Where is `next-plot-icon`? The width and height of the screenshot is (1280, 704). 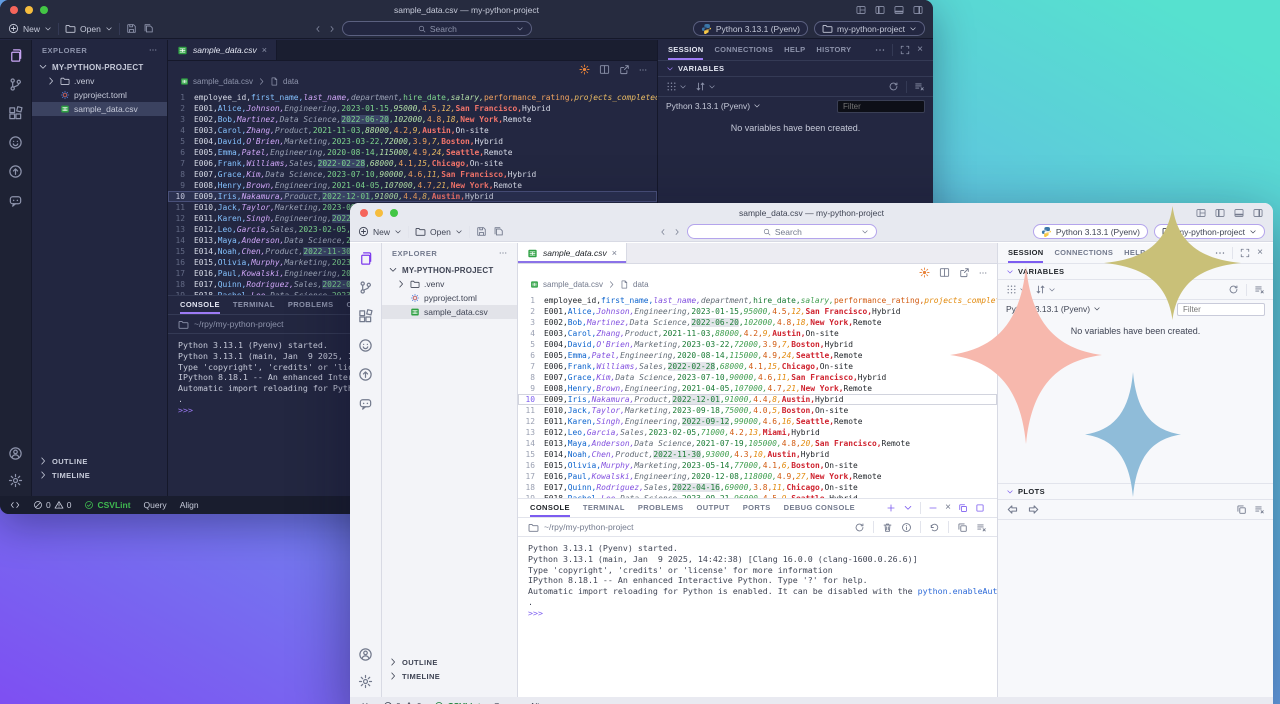 next-plot-icon is located at coordinates (1033, 509).